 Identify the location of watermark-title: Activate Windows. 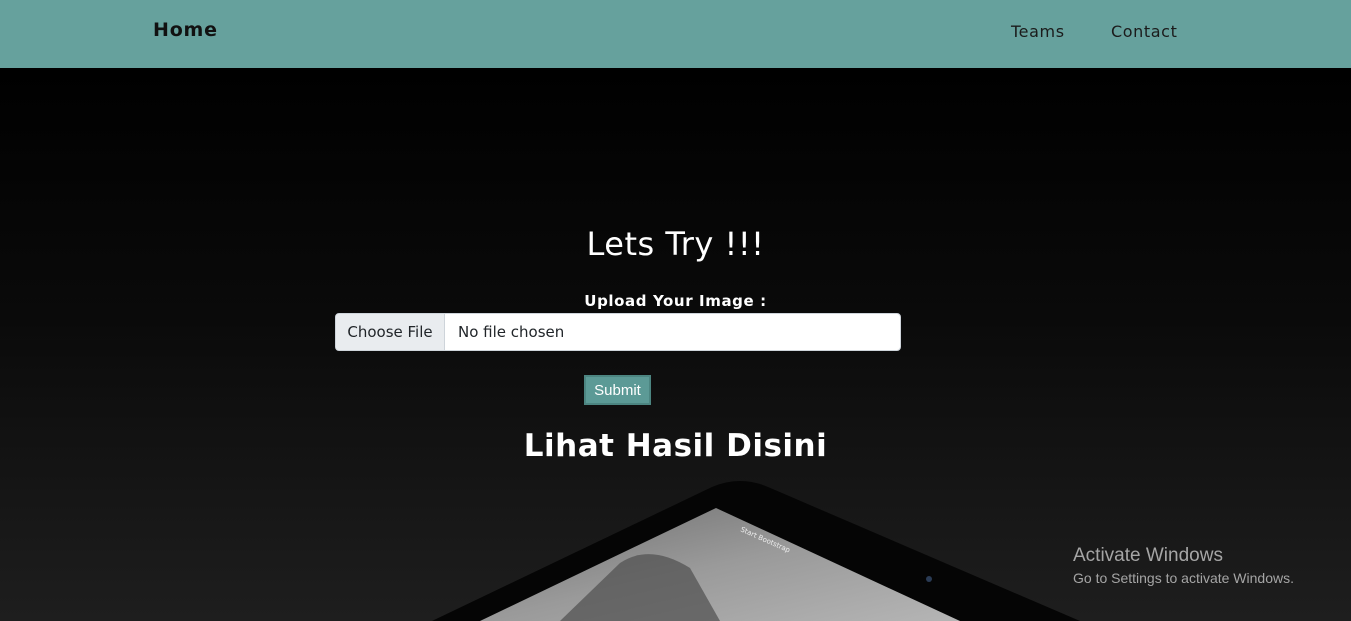
(1148, 555).